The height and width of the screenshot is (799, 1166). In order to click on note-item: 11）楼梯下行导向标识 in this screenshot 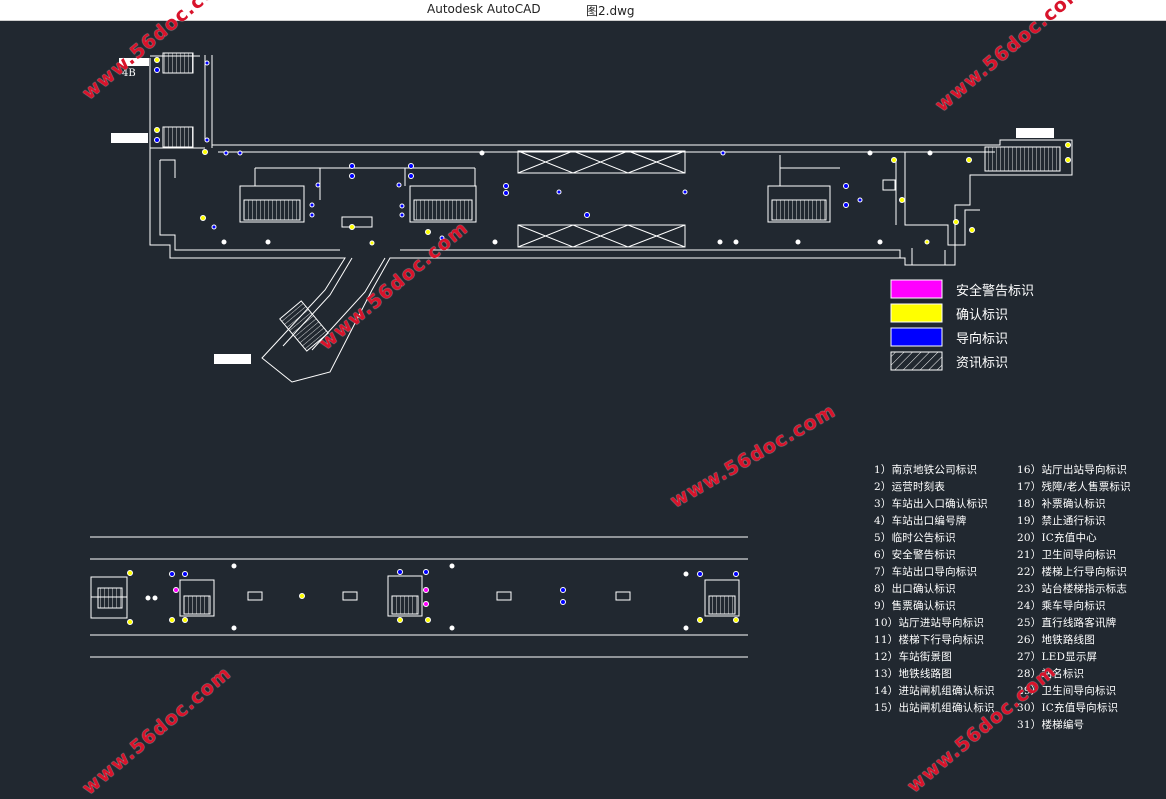, I will do `click(929, 640)`.